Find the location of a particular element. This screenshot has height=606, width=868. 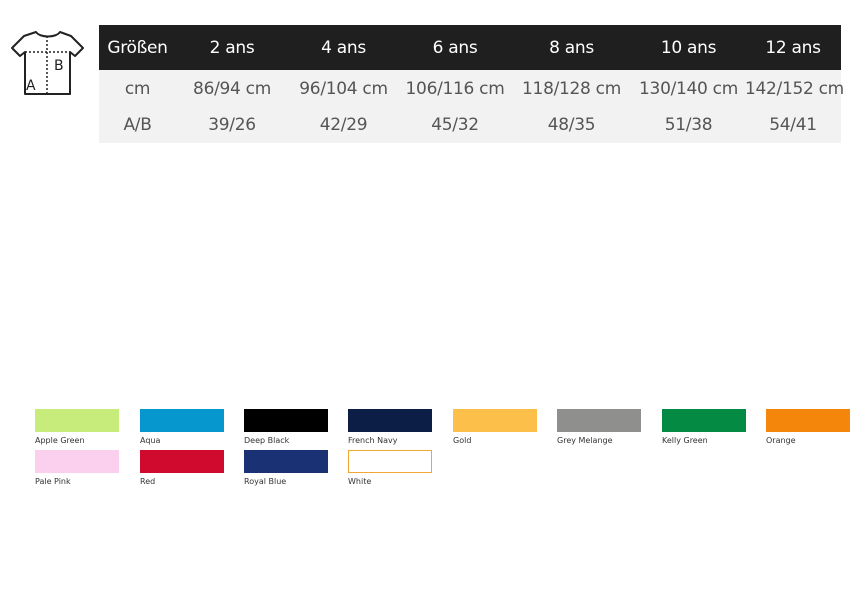

color-label: Royal Blue is located at coordinates (265, 481).